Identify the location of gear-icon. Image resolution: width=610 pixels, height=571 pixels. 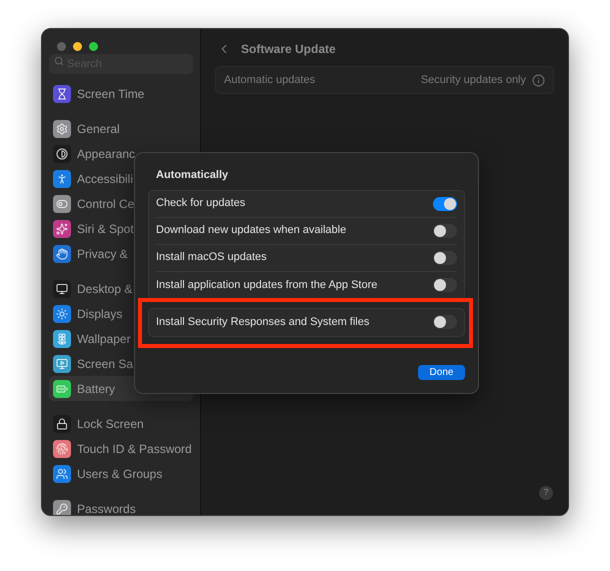
(62, 129).